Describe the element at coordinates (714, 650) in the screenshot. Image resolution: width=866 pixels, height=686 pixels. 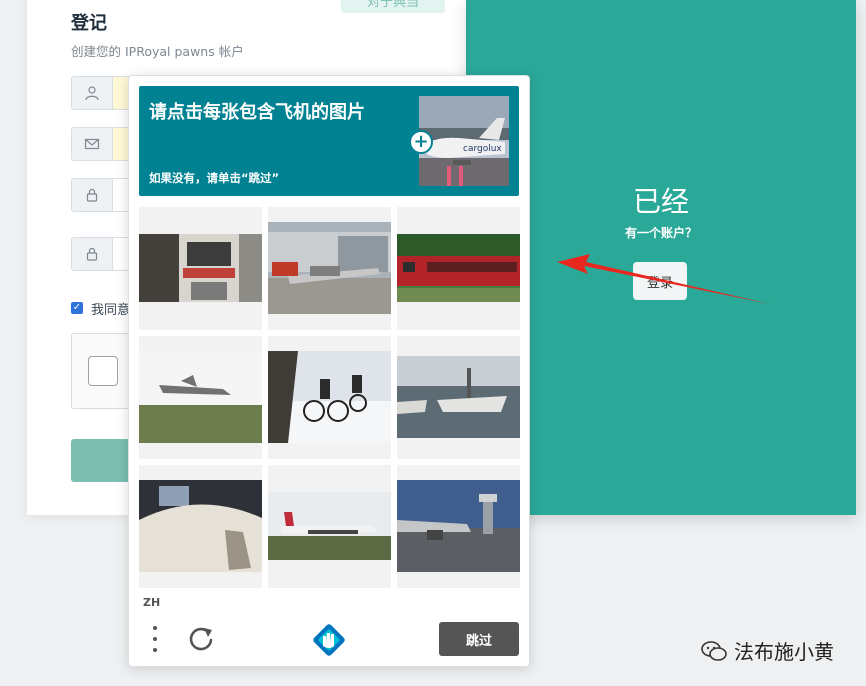
I see `wechat-icon` at that location.